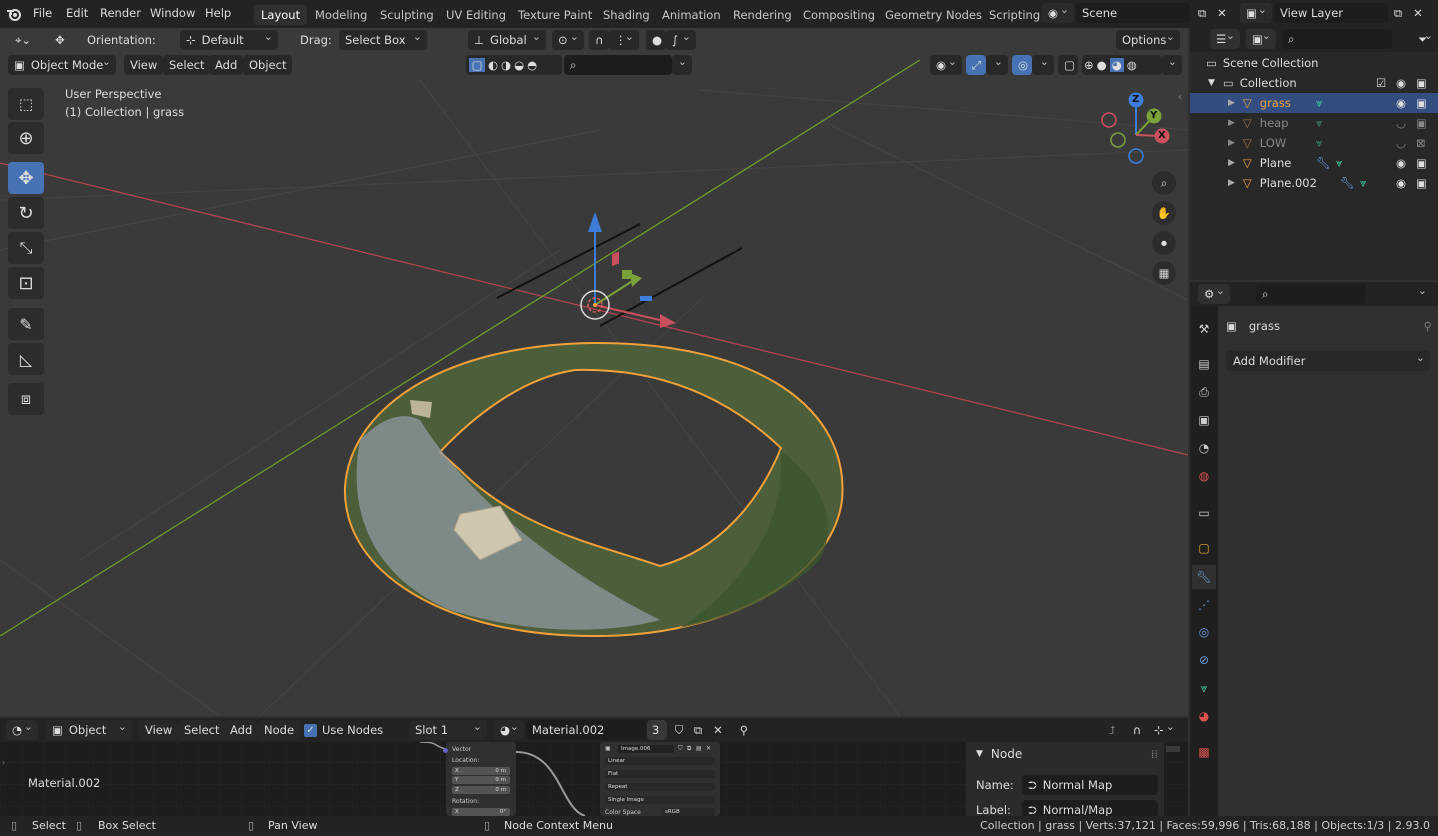  Describe the element at coordinates (1068, 65) in the screenshot. I see `xray-toggle: ▢` at that location.